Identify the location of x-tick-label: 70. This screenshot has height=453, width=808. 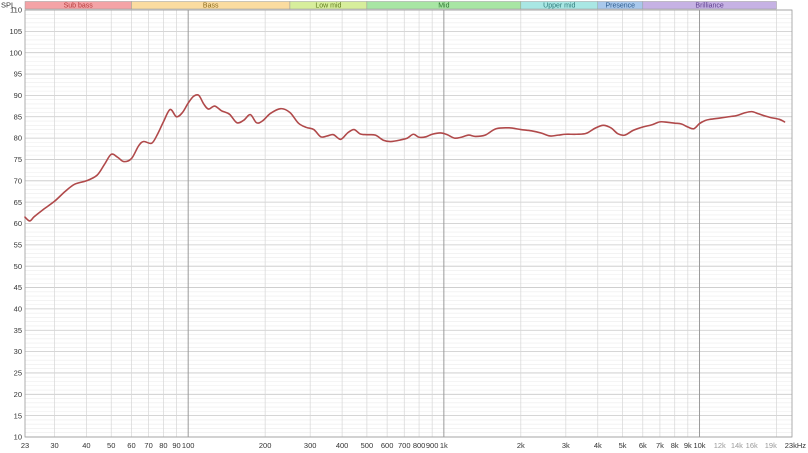
(148, 445).